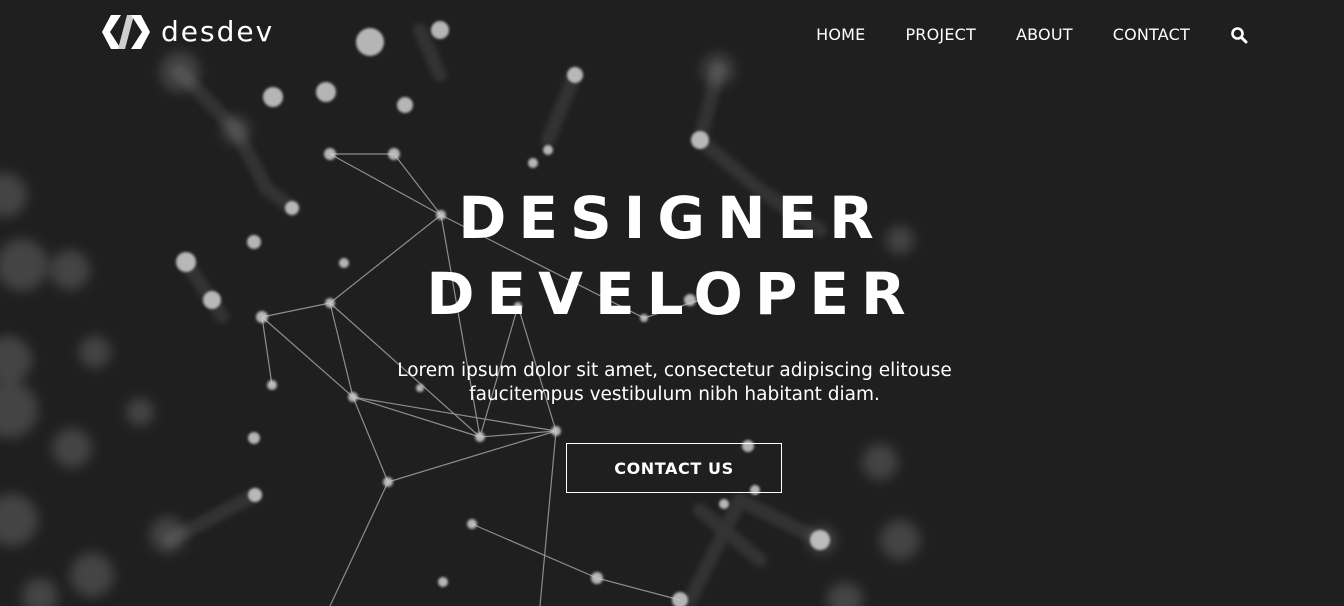 Image resolution: width=1344 pixels, height=606 pixels. I want to click on search-icon, so click(1239, 35).